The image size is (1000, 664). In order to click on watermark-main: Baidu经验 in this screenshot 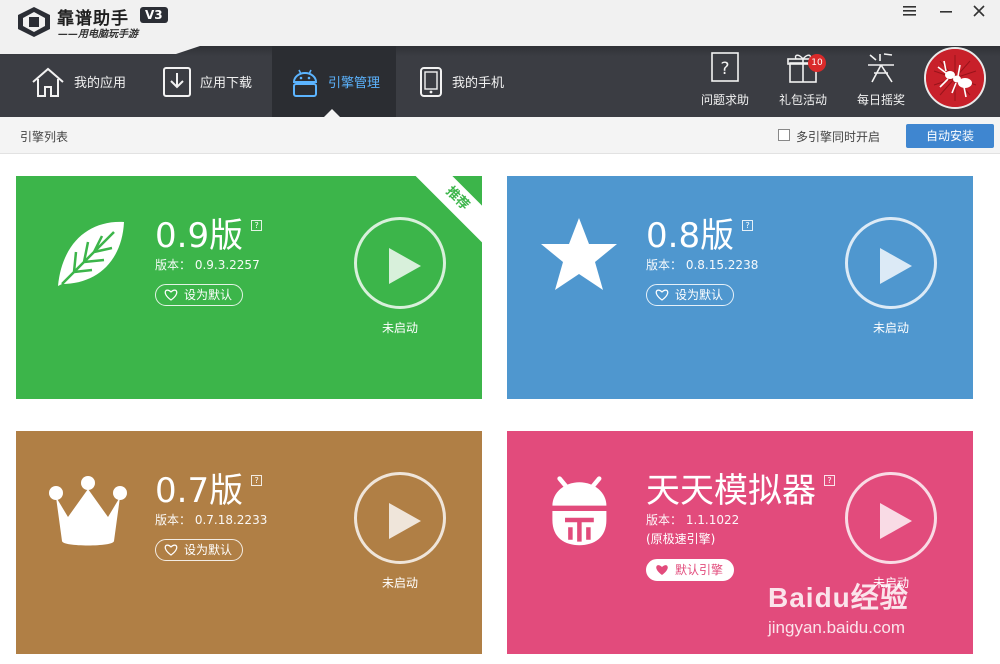, I will do `click(838, 597)`.